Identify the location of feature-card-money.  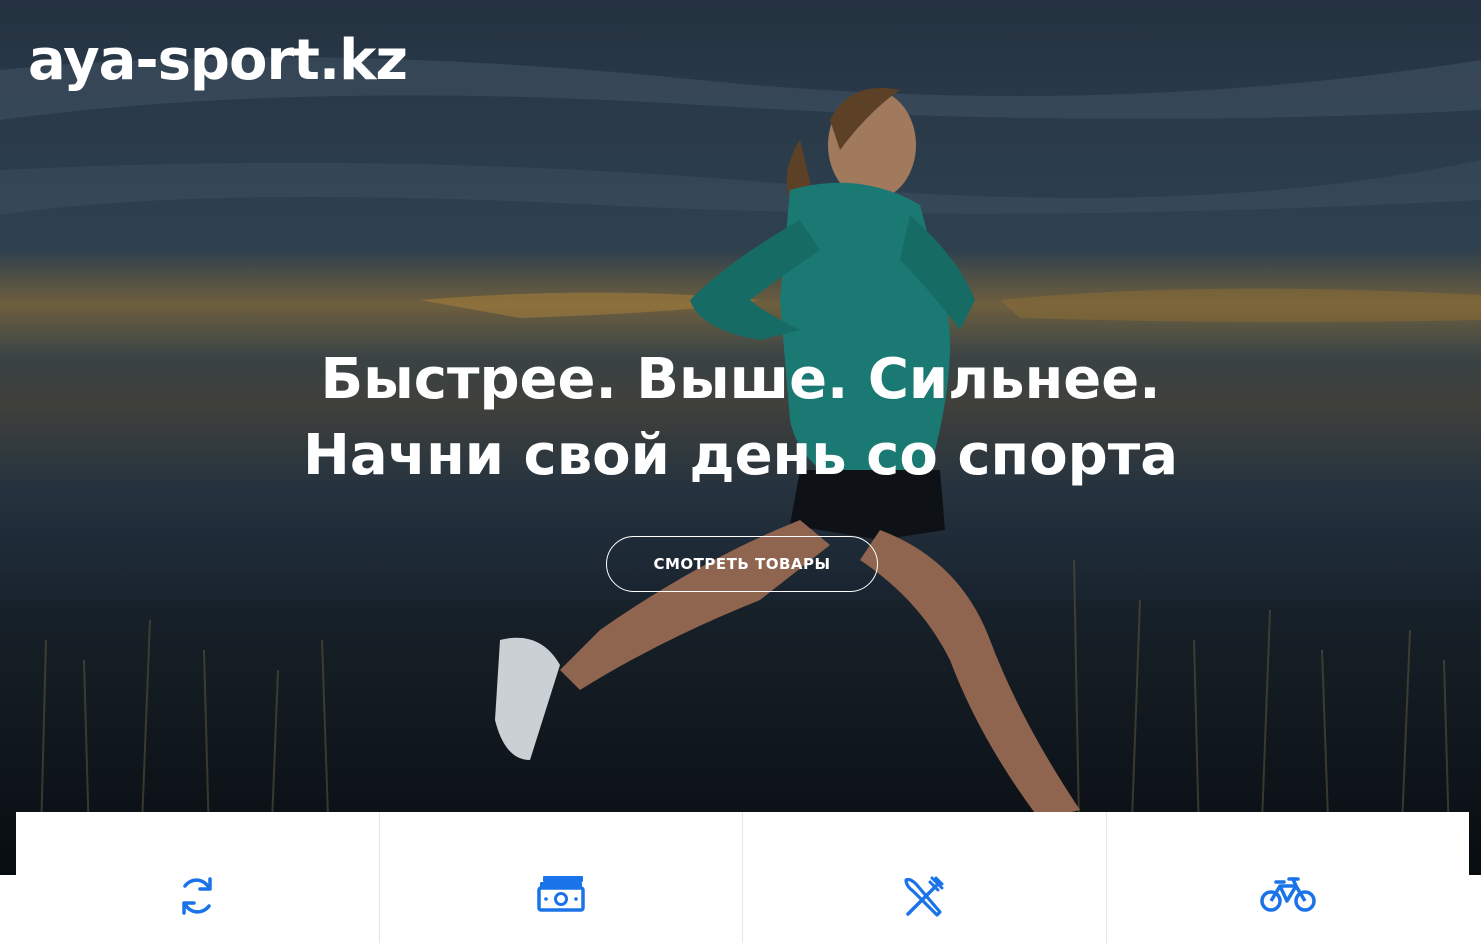
(561, 877).